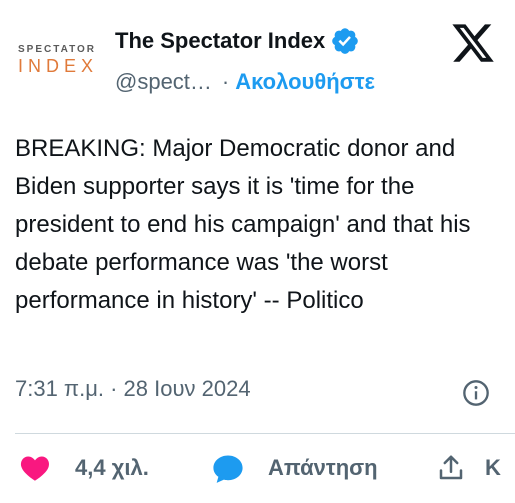 Image resolution: width=515 pixels, height=503 pixels. What do you see at coordinates (228, 469) in the screenshot?
I see `speech-bubble-icon` at bounding box center [228, 469].